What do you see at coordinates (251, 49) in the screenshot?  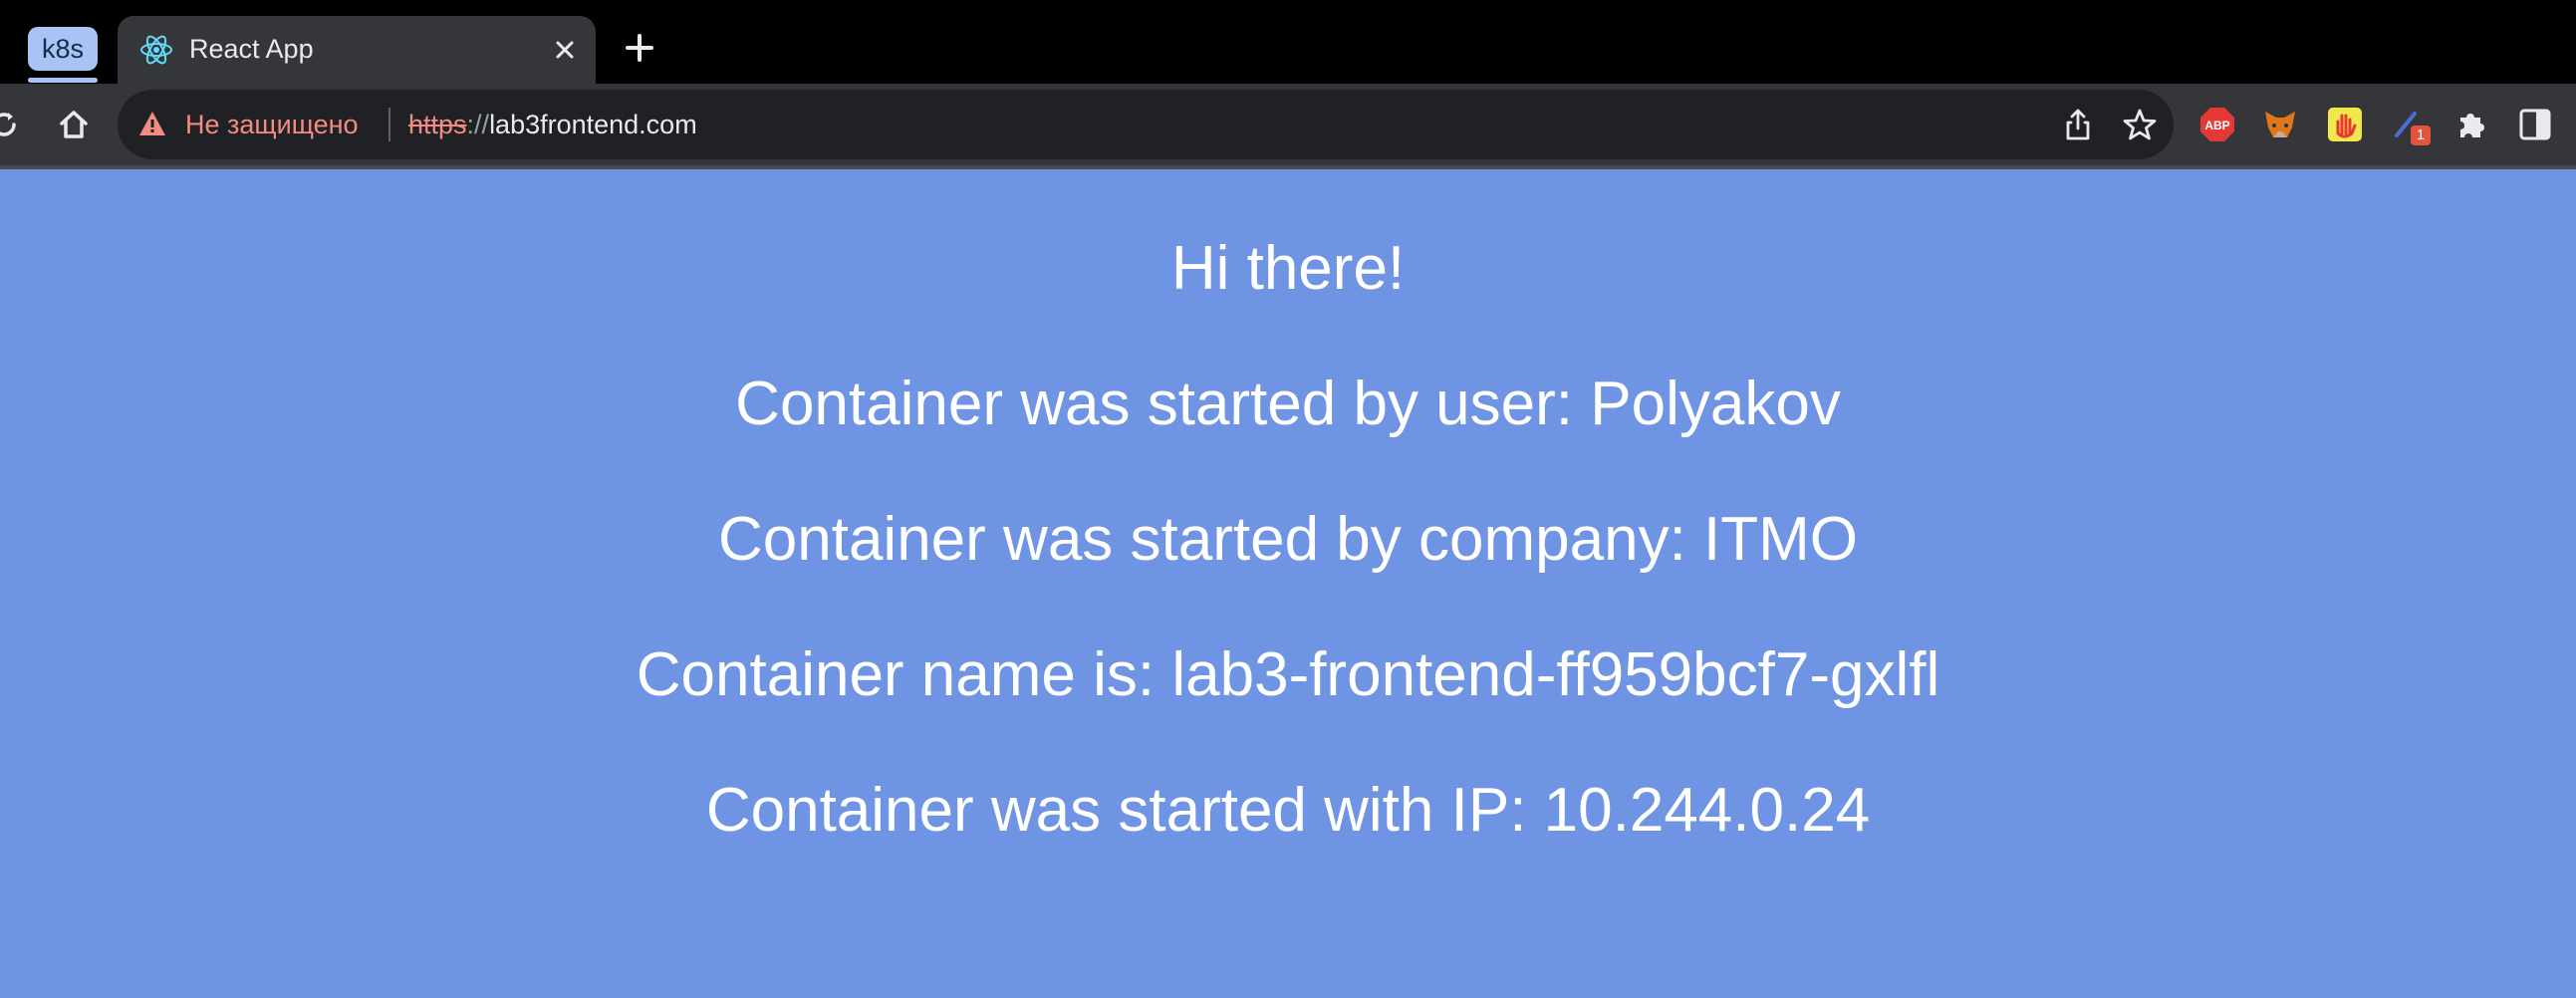 I see `tab-title: React App` at bounding box center [251, 49].